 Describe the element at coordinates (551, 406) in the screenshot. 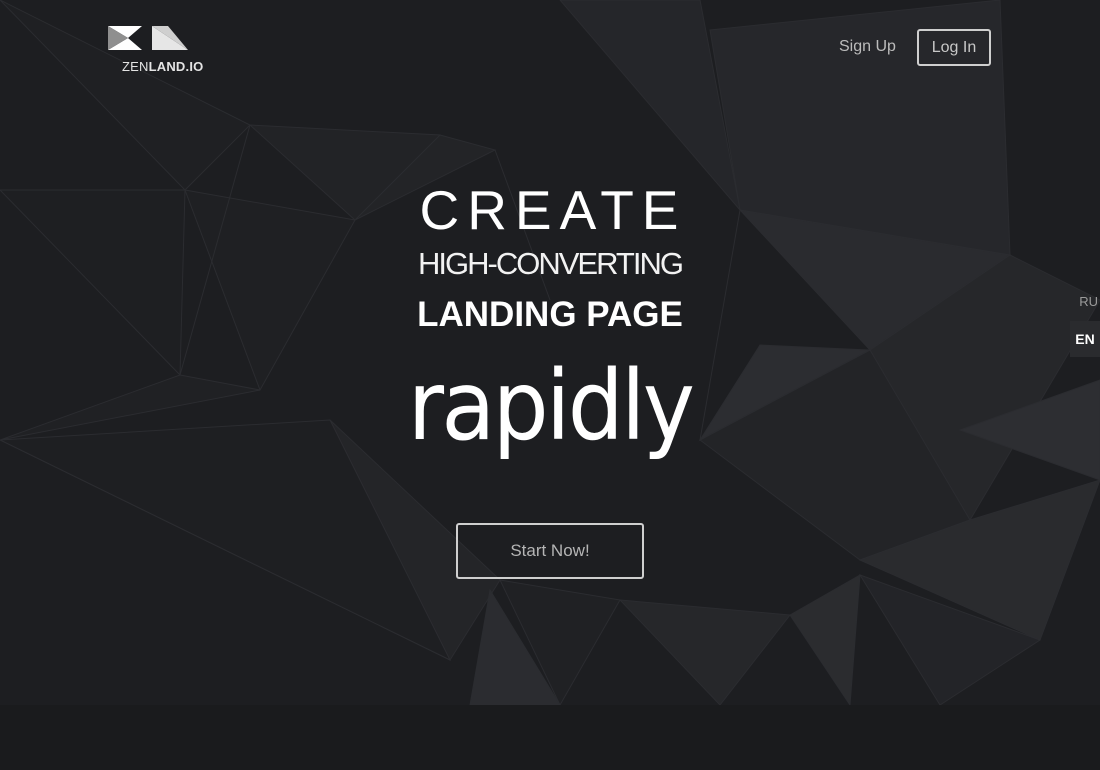

I see `headline-rapidly: rapidly` at that location.